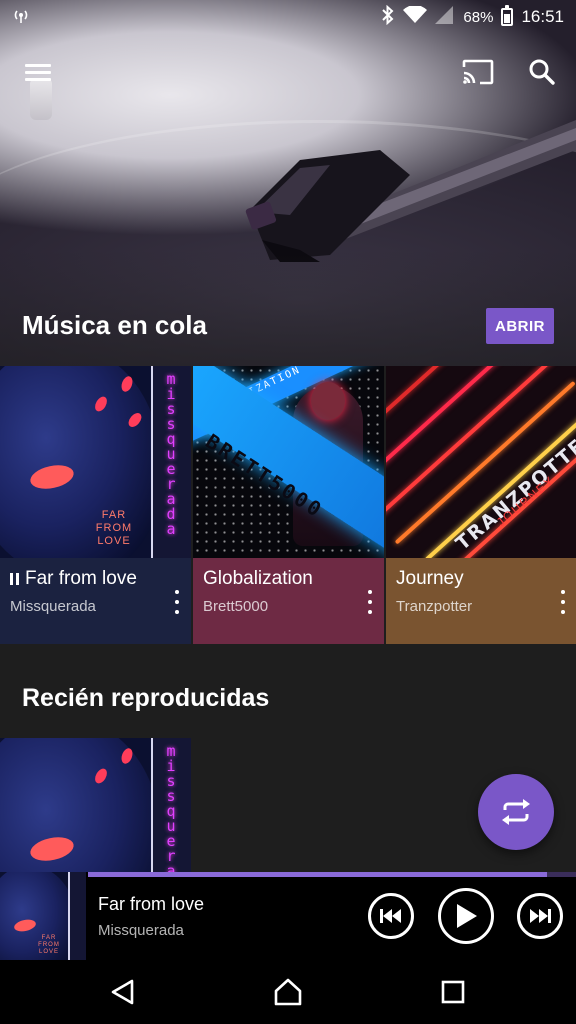 This screenshot has height=1024, width=576. I want to click on queue-card-info: Far from love Missquerada, so click(95, 601).